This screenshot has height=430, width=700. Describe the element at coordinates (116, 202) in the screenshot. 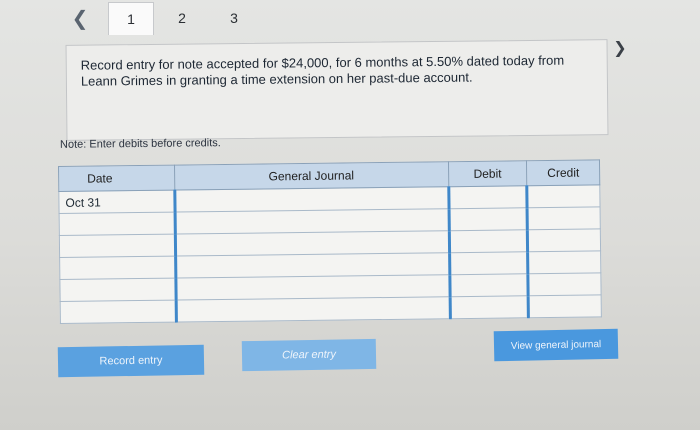

I see `date-cell: Oct 31` at that location.